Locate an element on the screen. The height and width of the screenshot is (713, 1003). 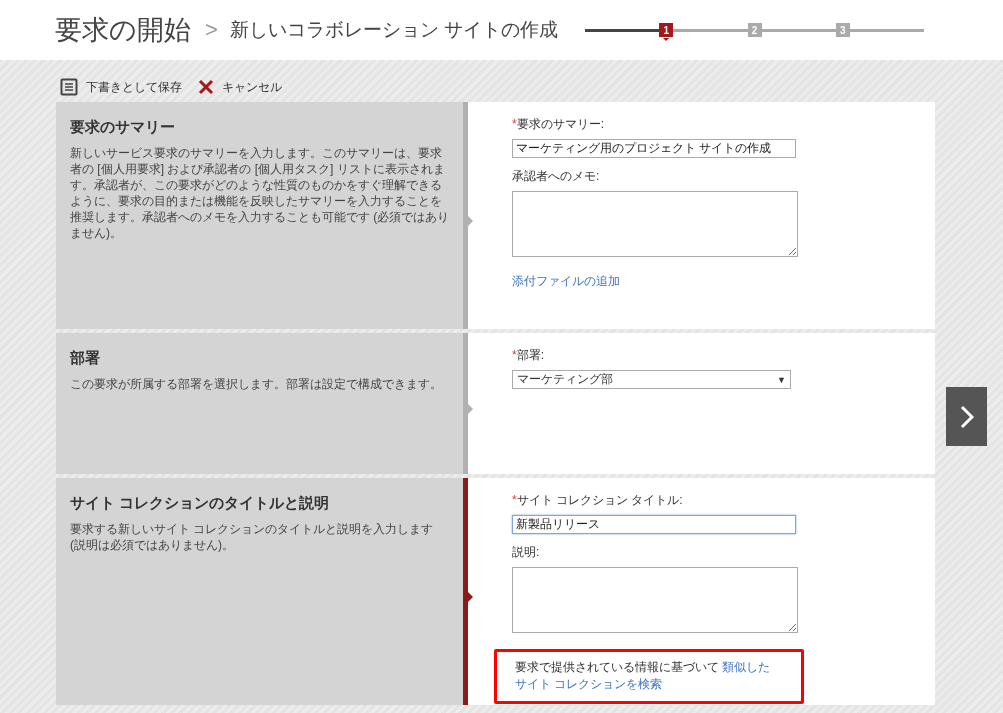
section-title: 要求のサマリー is located at coordinates (123, 127).